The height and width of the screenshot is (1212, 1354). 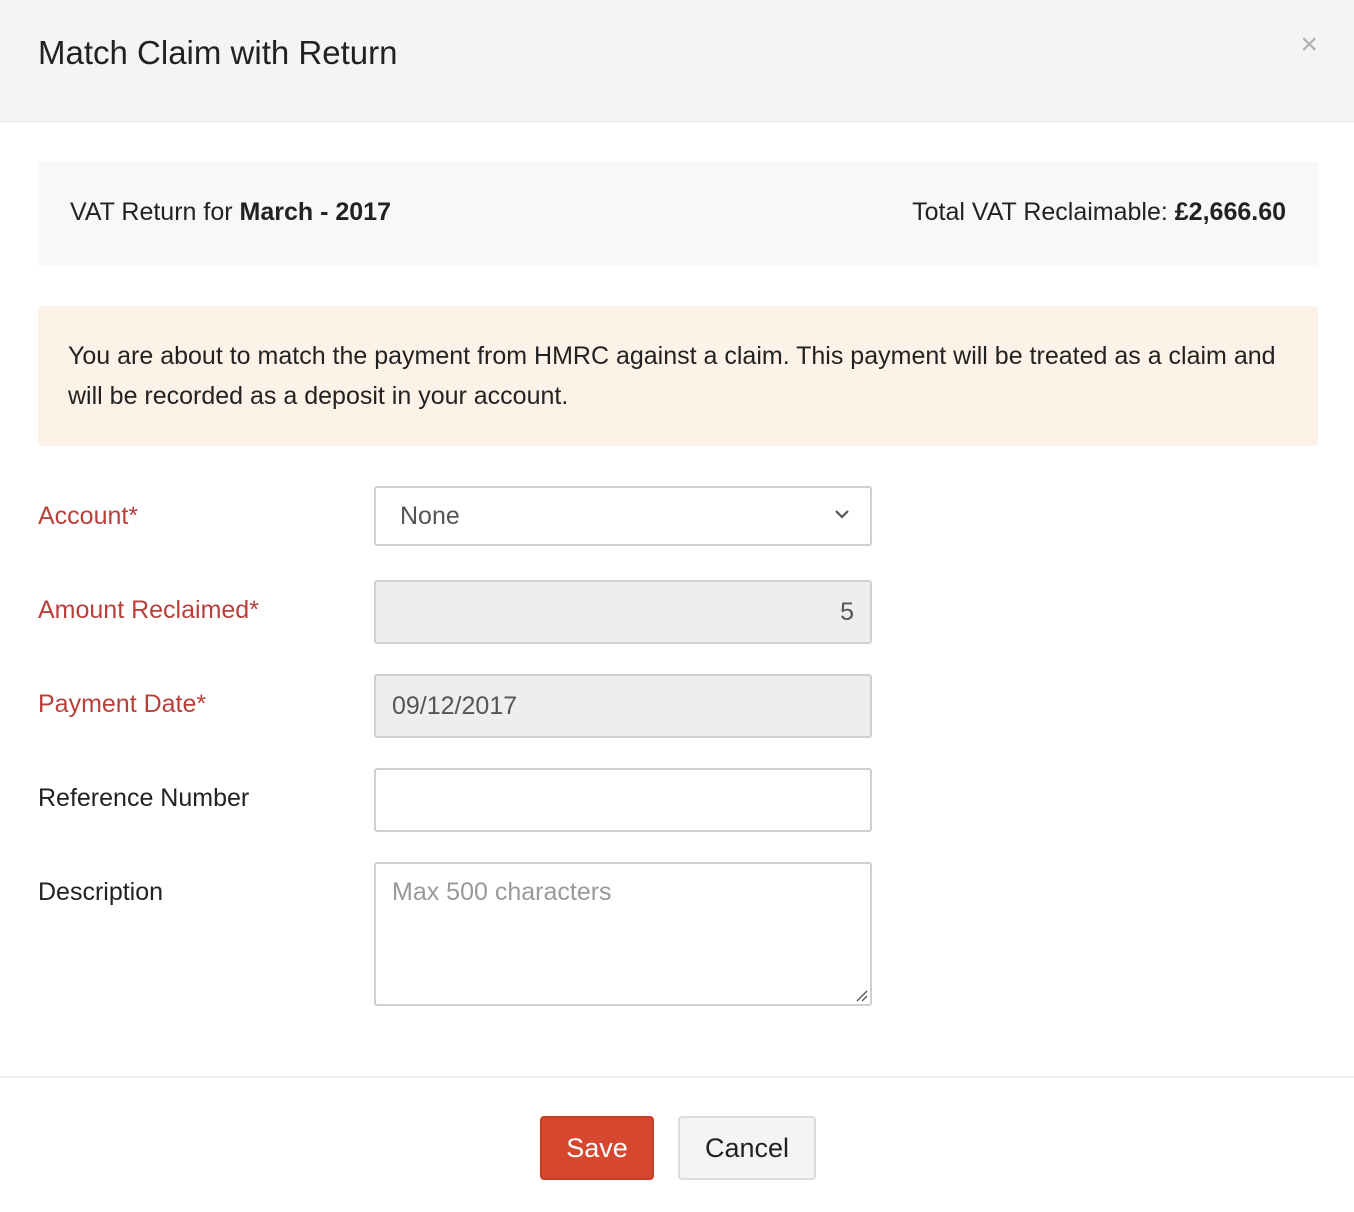 What do you see at coordinates (623, 706) in the screenshot?
I see `payment-date-input` at bounding box center [623, 706].